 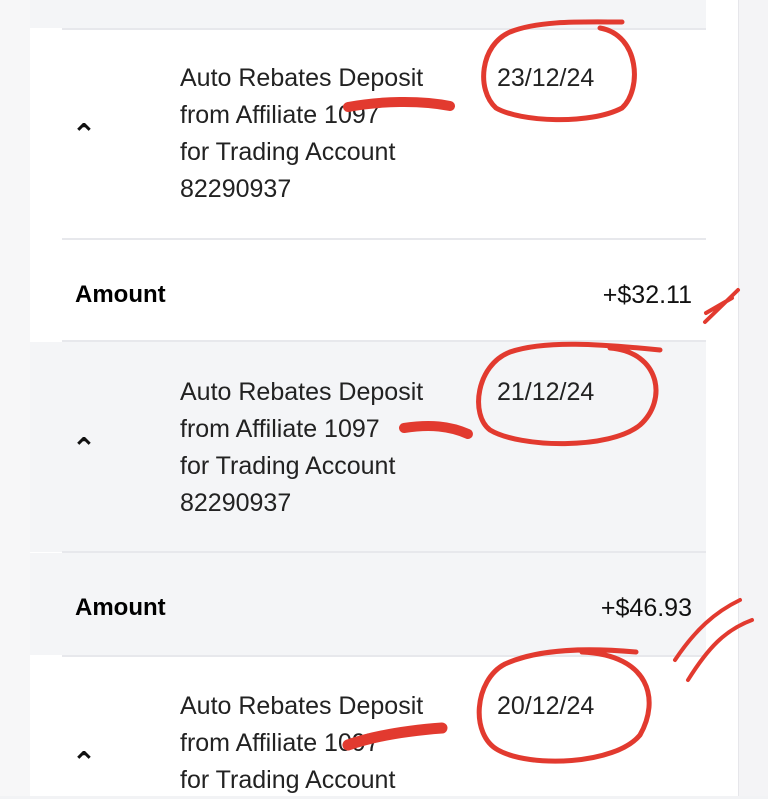 What do you see at coordinates (546, 392) in the screenshot?
I see `transaction-date: 21/12/24` at bounding box center [546, 392].